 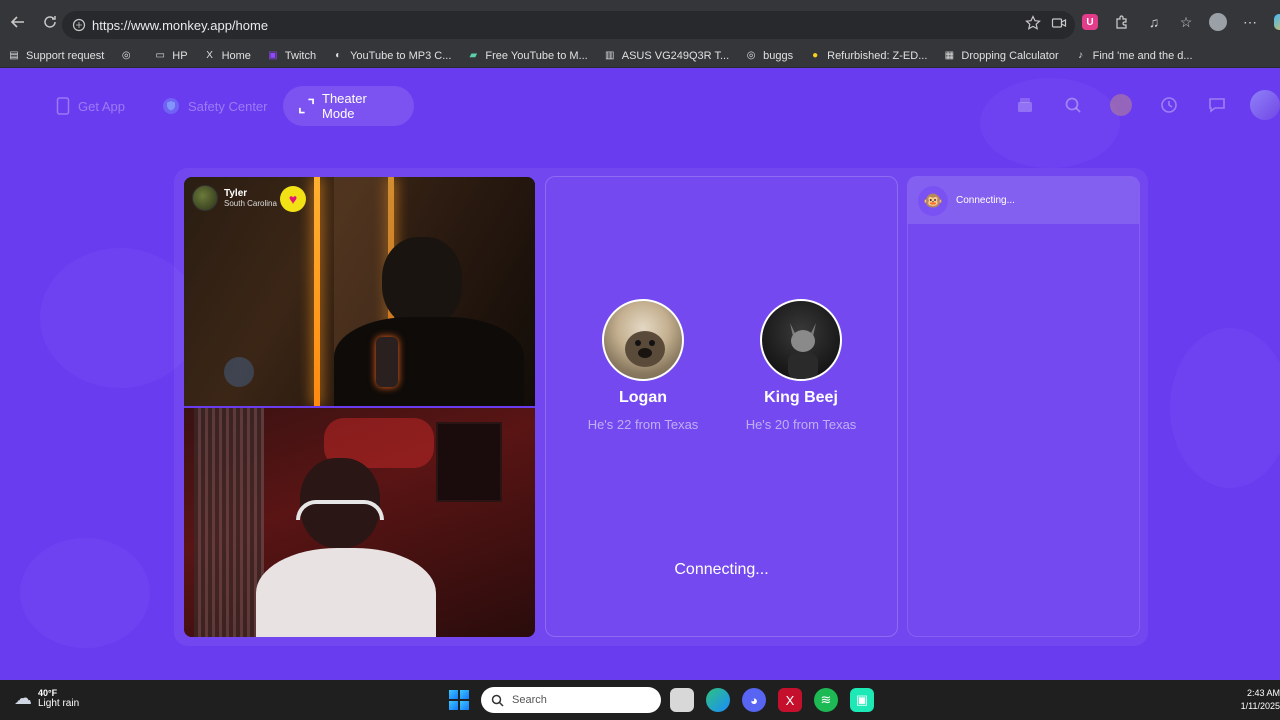 What do you see at coordinates (63, 106) in the screenshot?
I see `phone-icon` at bounding box center [63, 106].